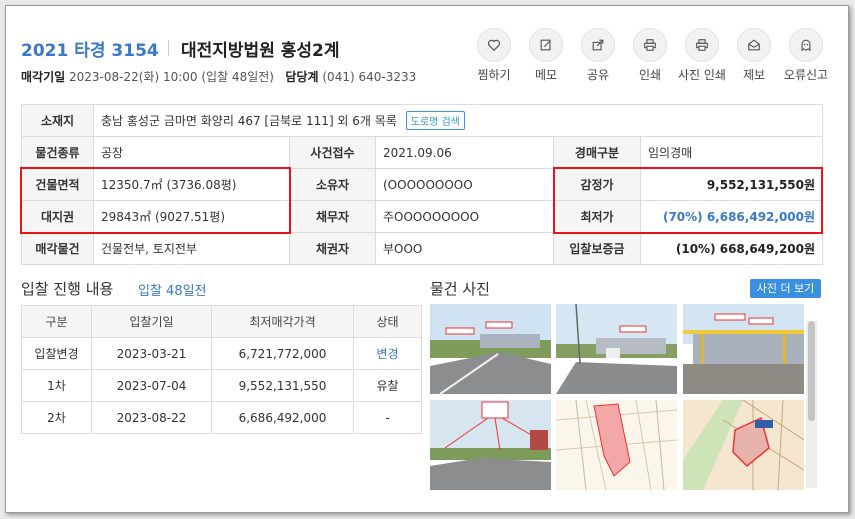  Describe the element at coordinates (460, 289) in the screenshot. I see `photo-section-title: 물건 사진` at that location.